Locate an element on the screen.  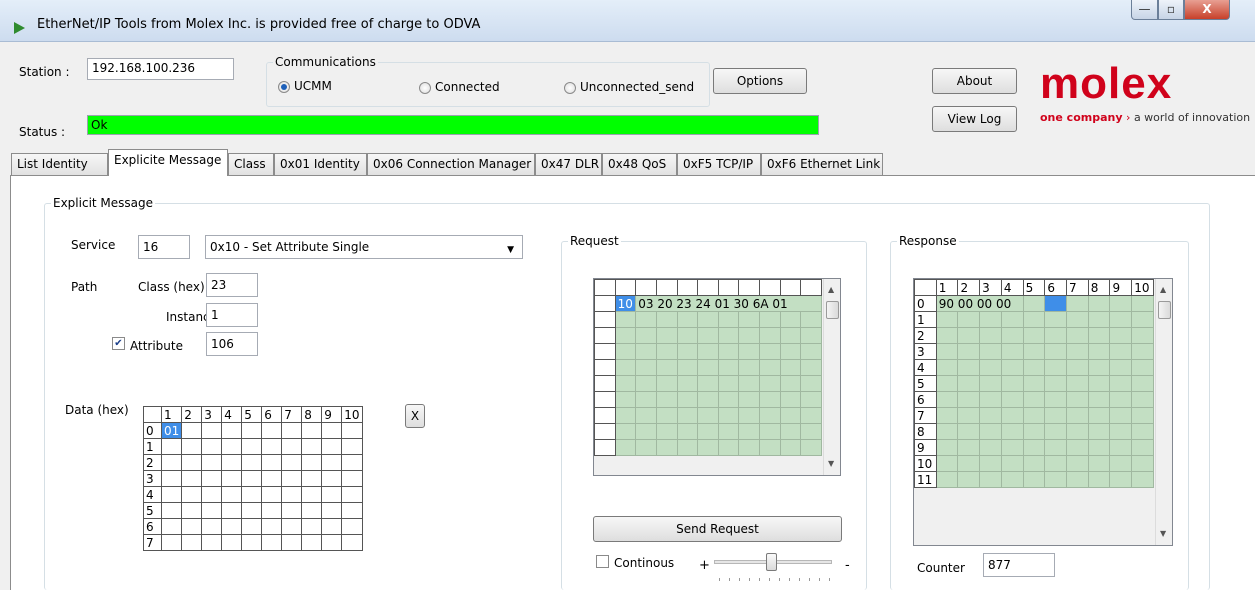
close-button: X is located at coordinates (1207, 10).